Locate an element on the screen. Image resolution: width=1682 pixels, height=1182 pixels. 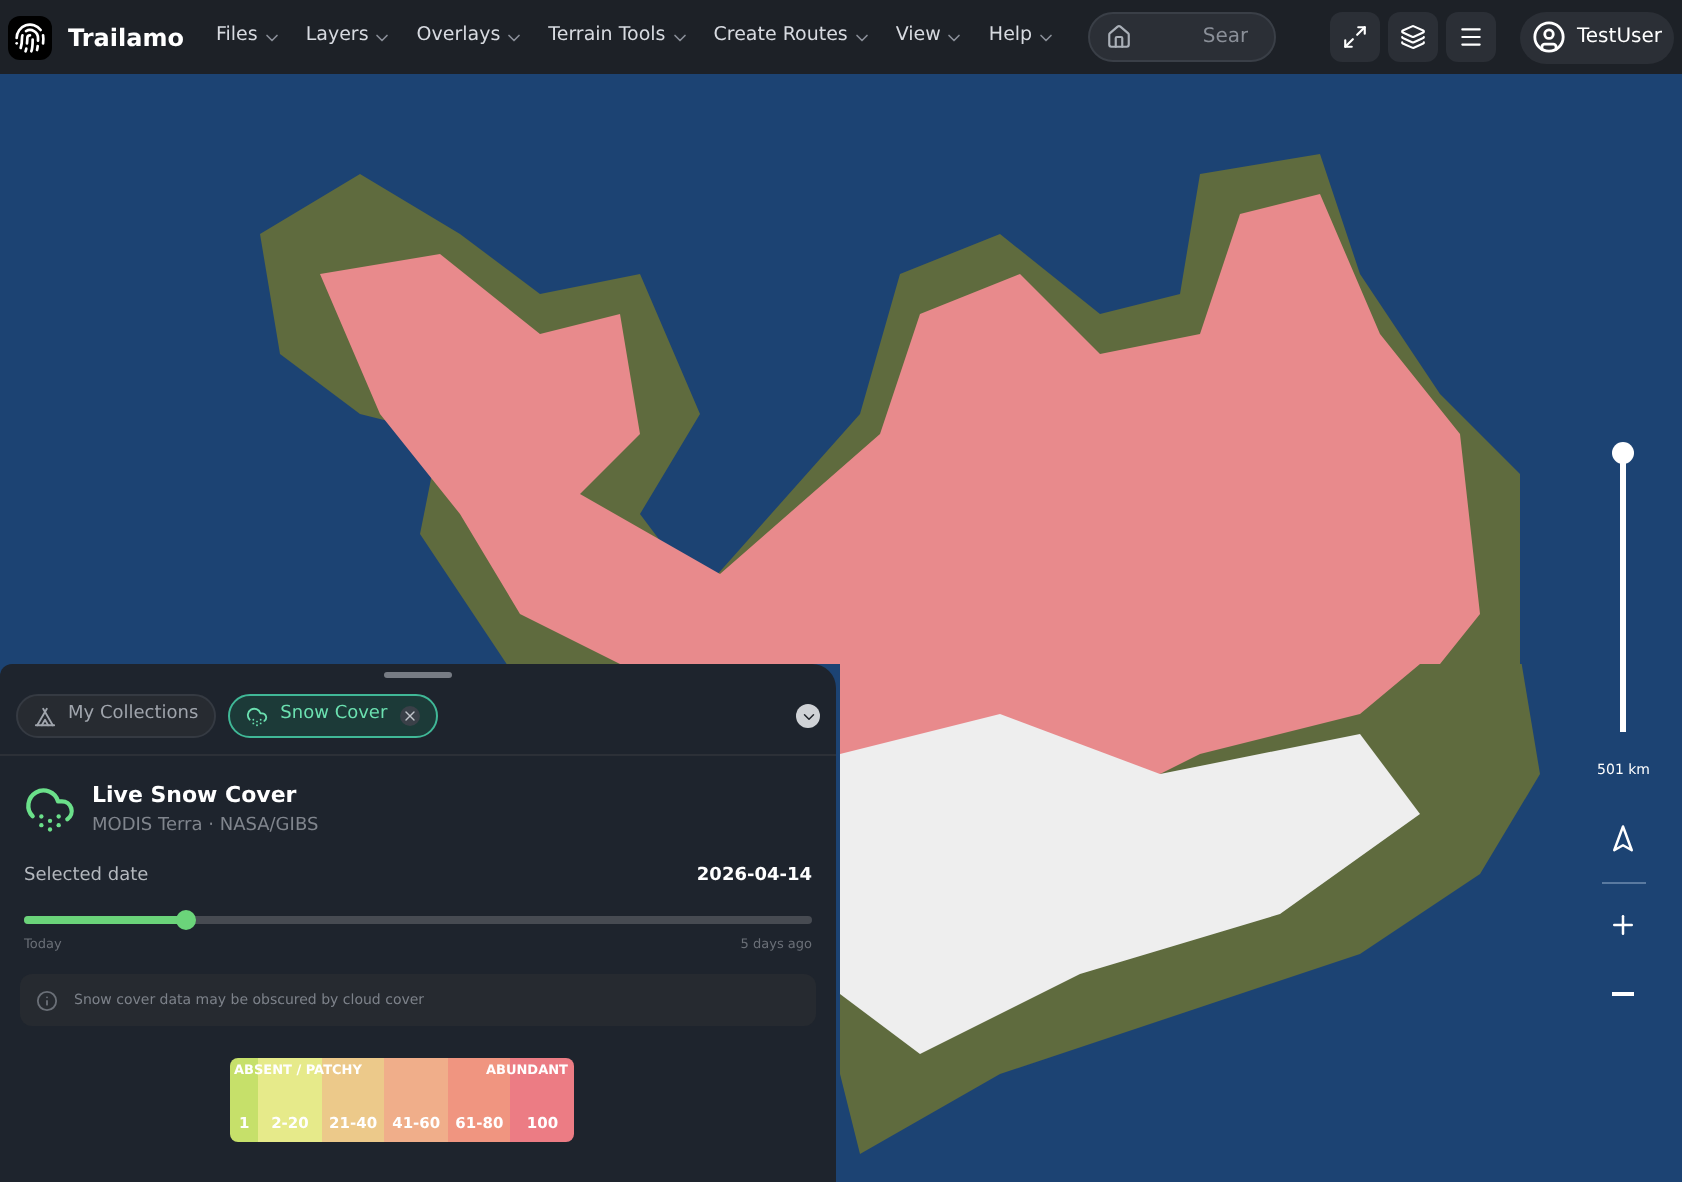
menu-item: Help is located at coordinates (1022, 37).